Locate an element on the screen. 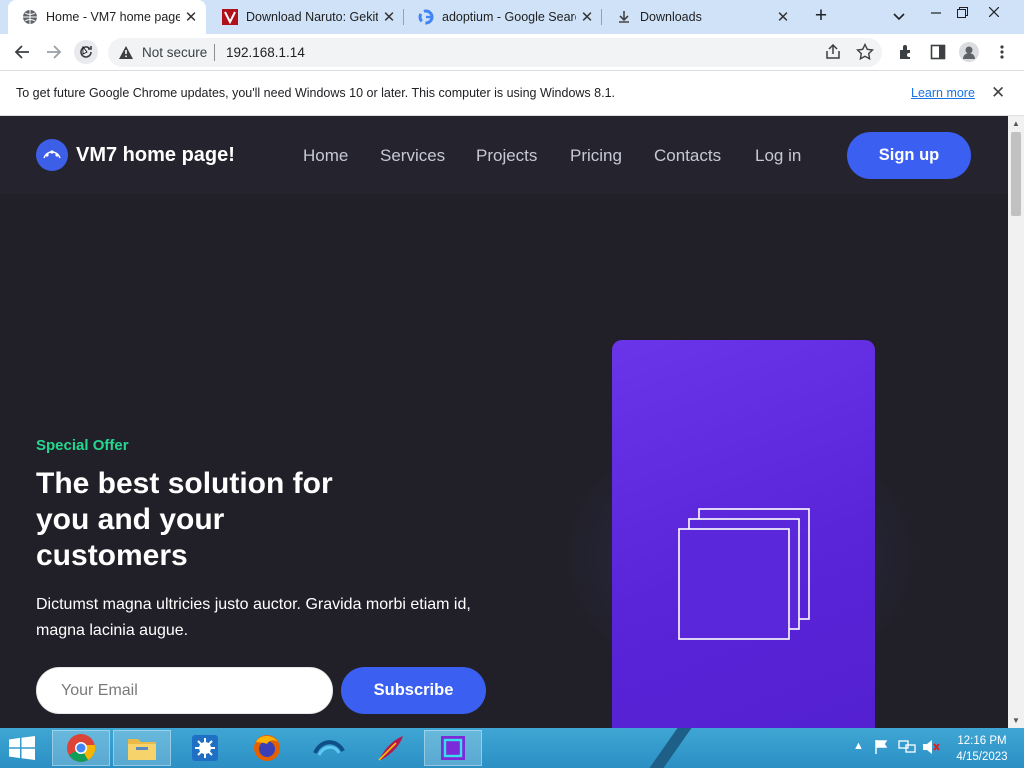  tab-downloads: Downloads ✕ is located at coordinates (700, 17).